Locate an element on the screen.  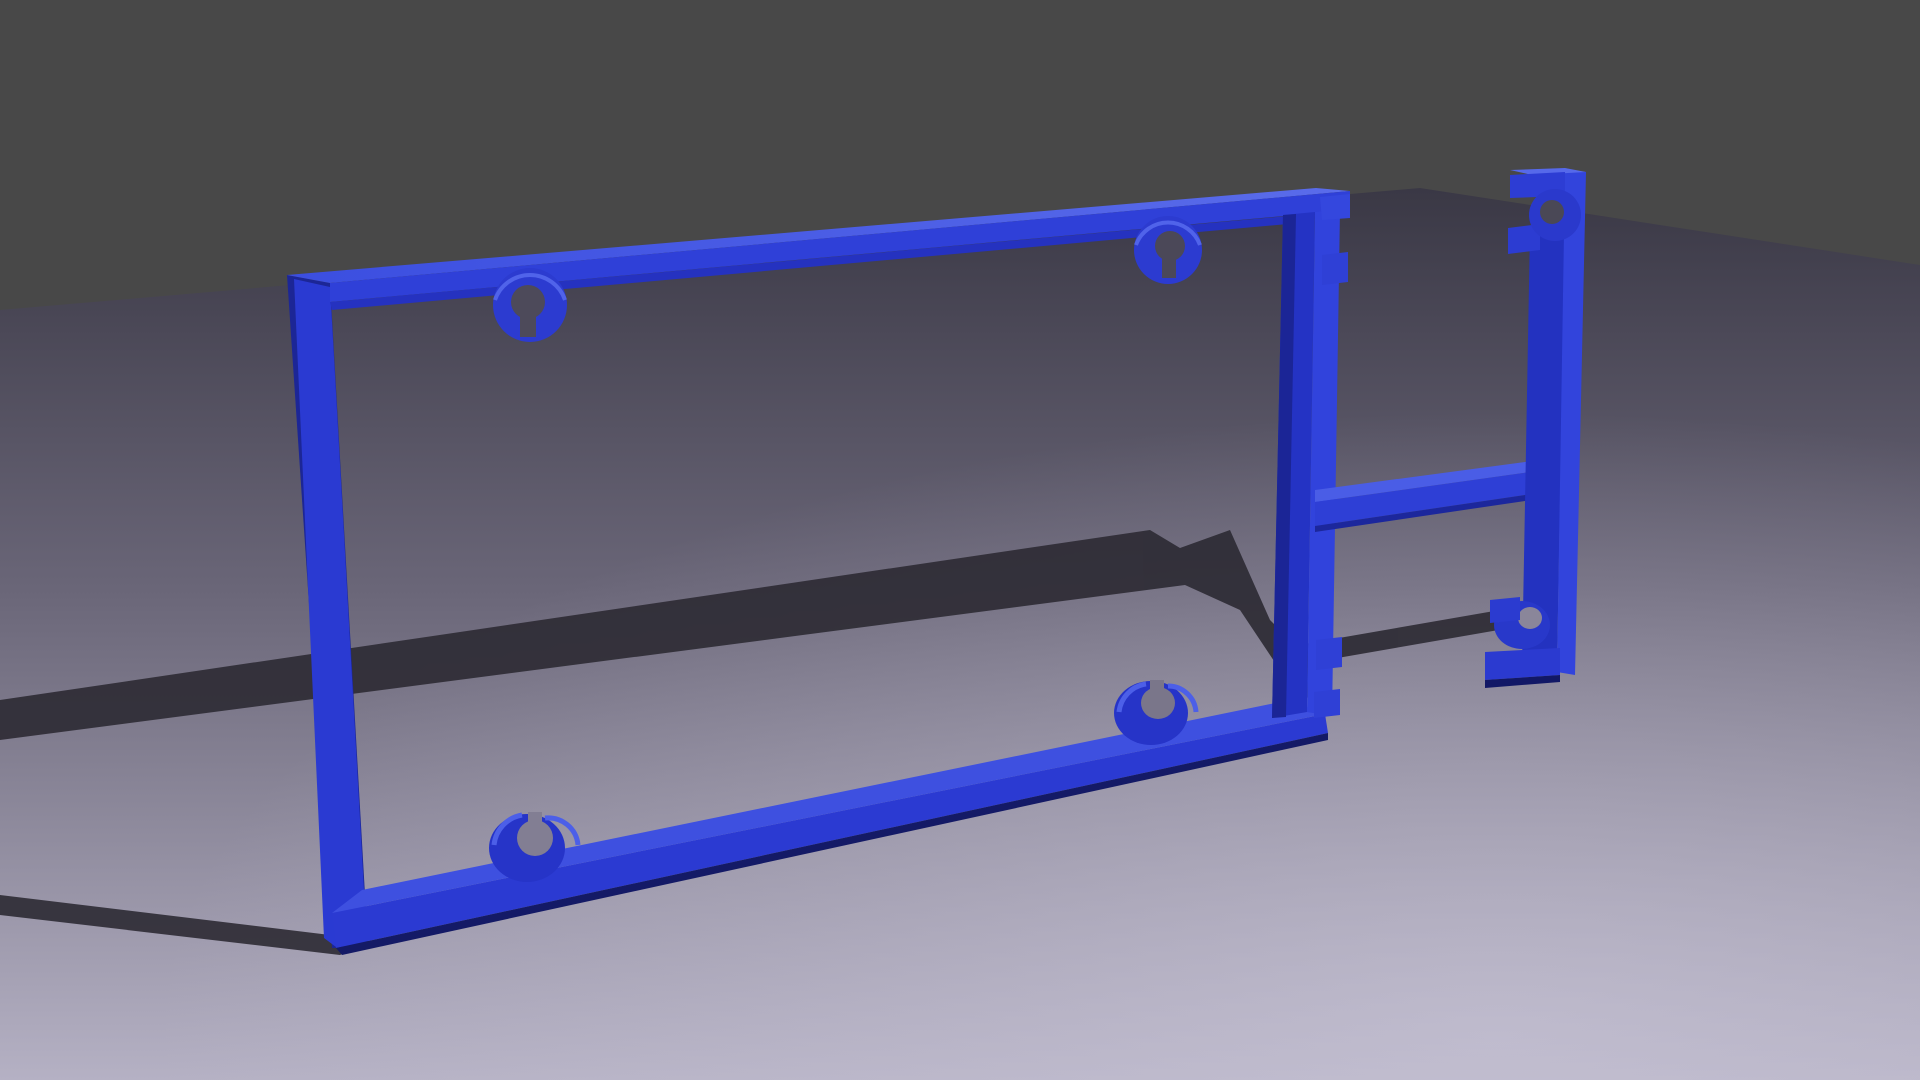
frame-clip-top-right is located at coordinates (1168, 250).